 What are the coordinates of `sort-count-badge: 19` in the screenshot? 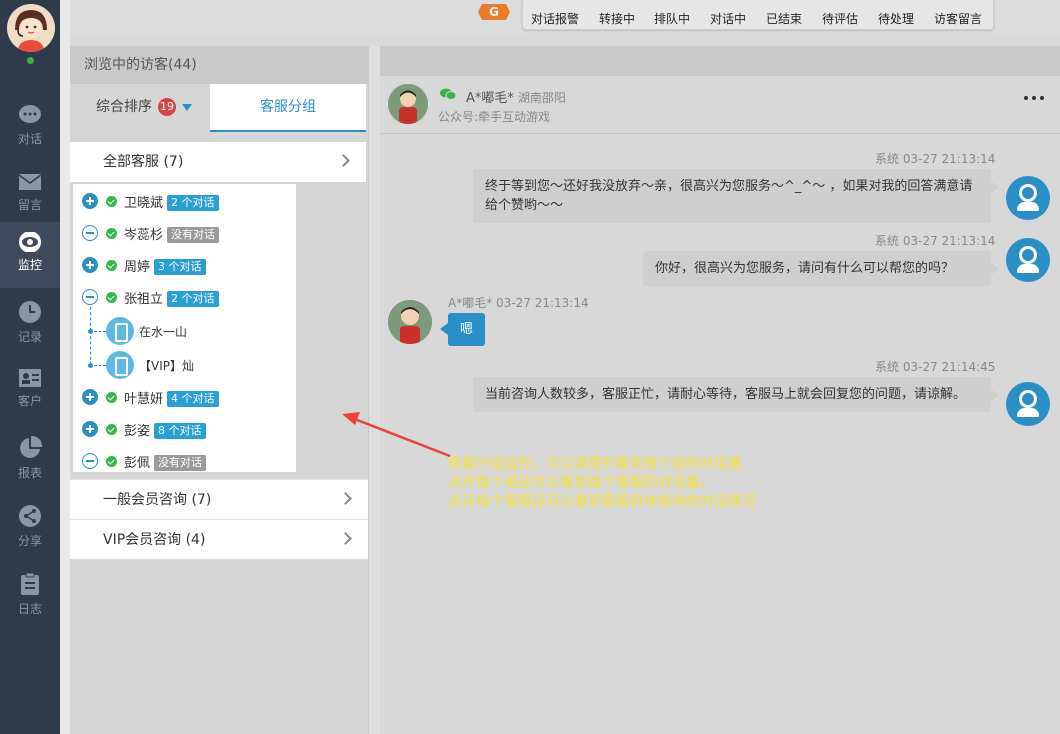 It's located at (167, 107).